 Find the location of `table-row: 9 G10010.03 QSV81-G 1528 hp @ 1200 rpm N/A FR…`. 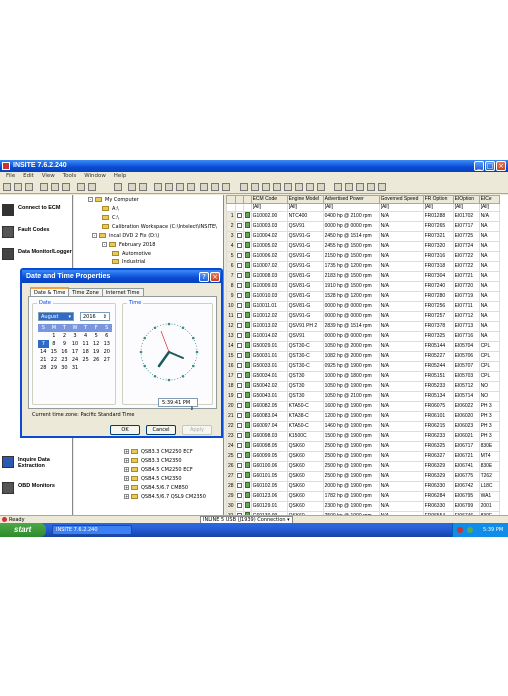

table-row: 9 G10010.03 QSV81-G 1528 hp @ 1200 rpm N/A FR… is located at coordinates (363, 297).